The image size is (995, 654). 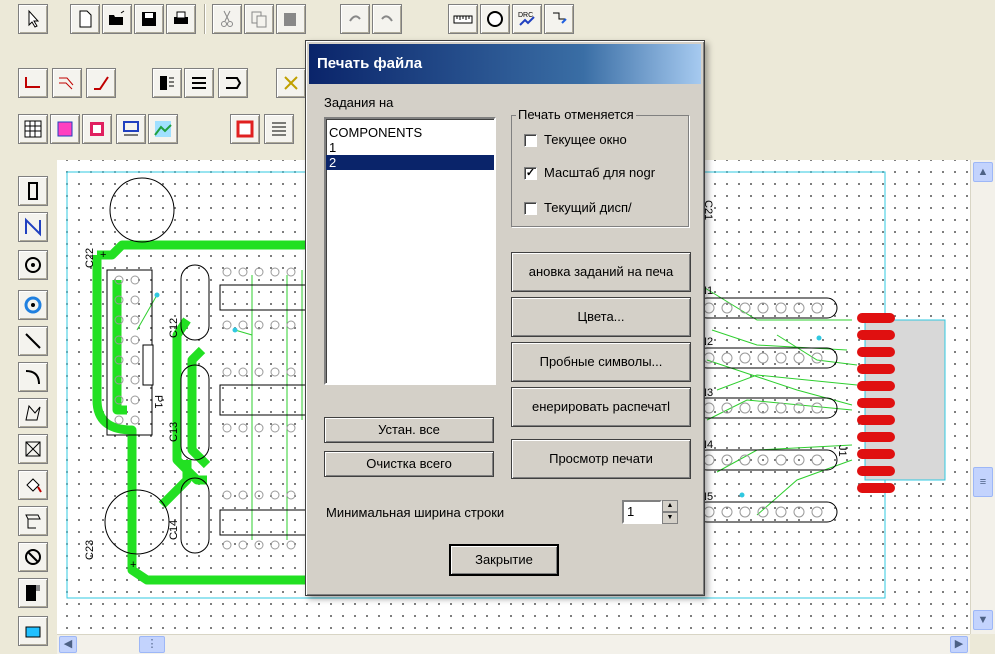 I want to click on pad-tool-button, so click(x=33, y=265).